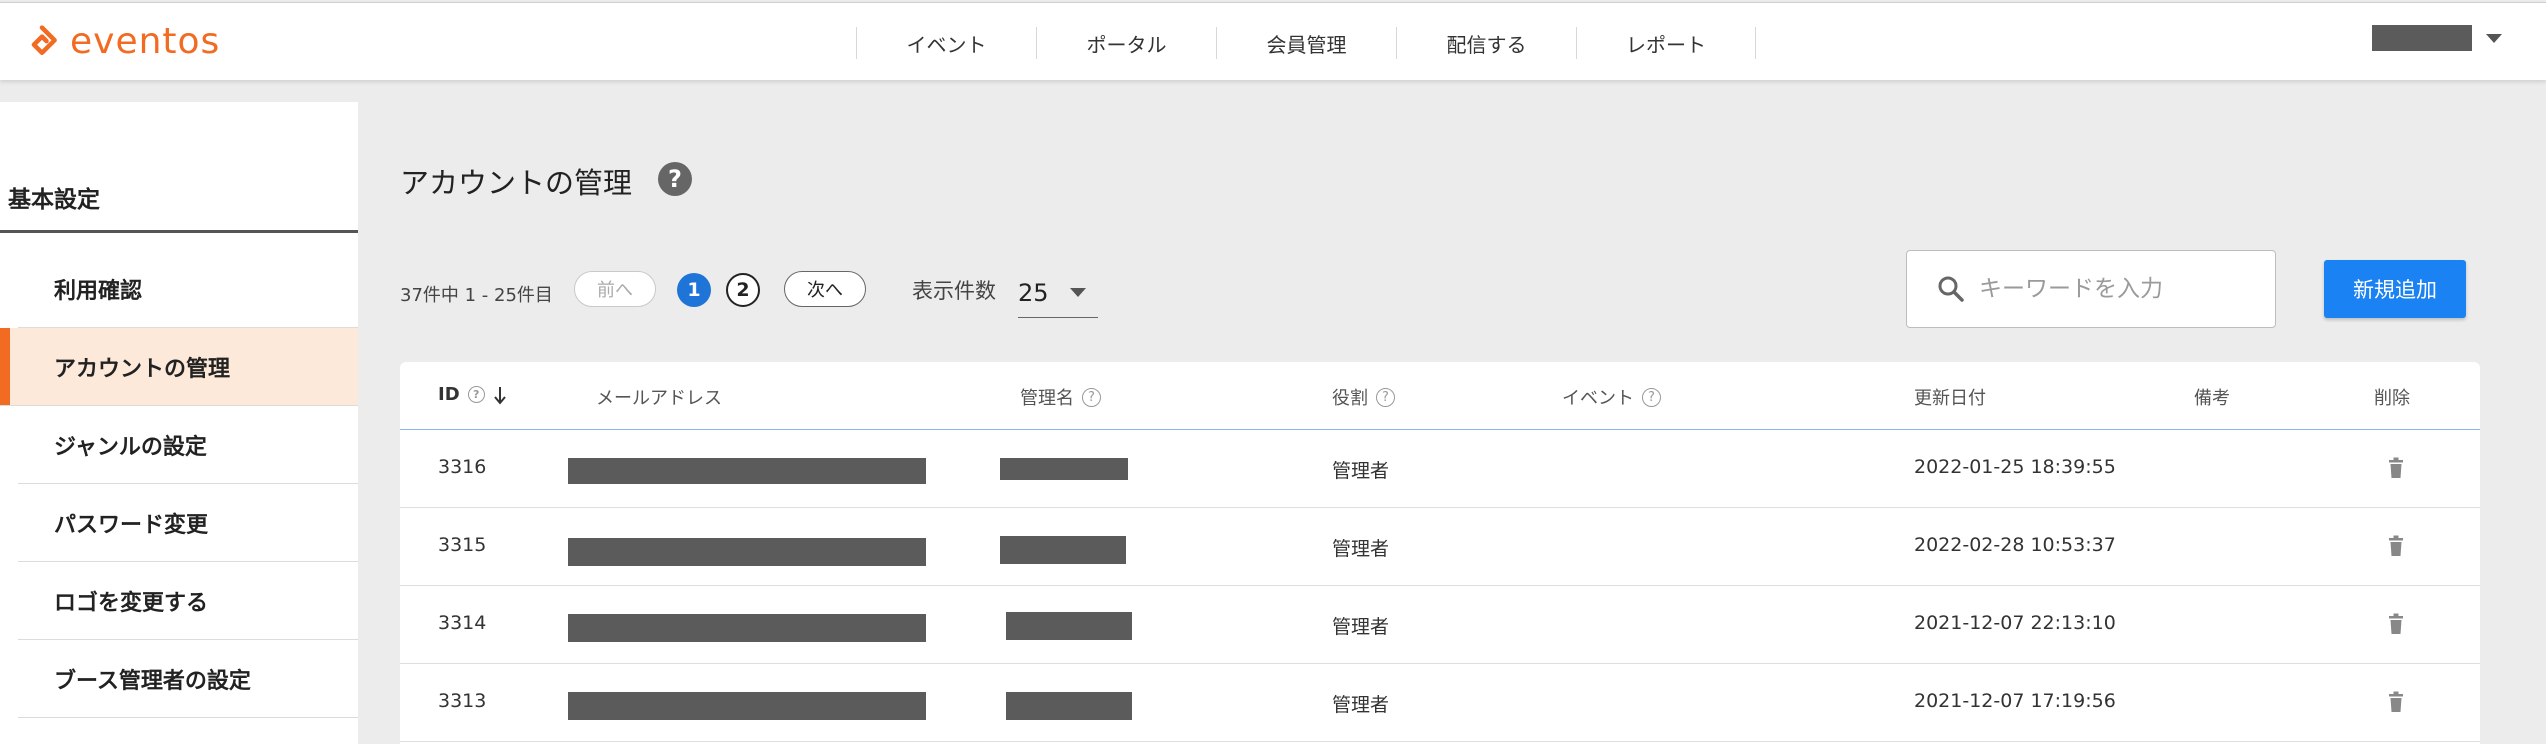 Image resolution: width=2546 pixels, height=744 pixels. What do you see at coordinates (1598, 398) in the screenshot?
I see `column-header-event-label: イベント` at bounding box center [1598, 398].